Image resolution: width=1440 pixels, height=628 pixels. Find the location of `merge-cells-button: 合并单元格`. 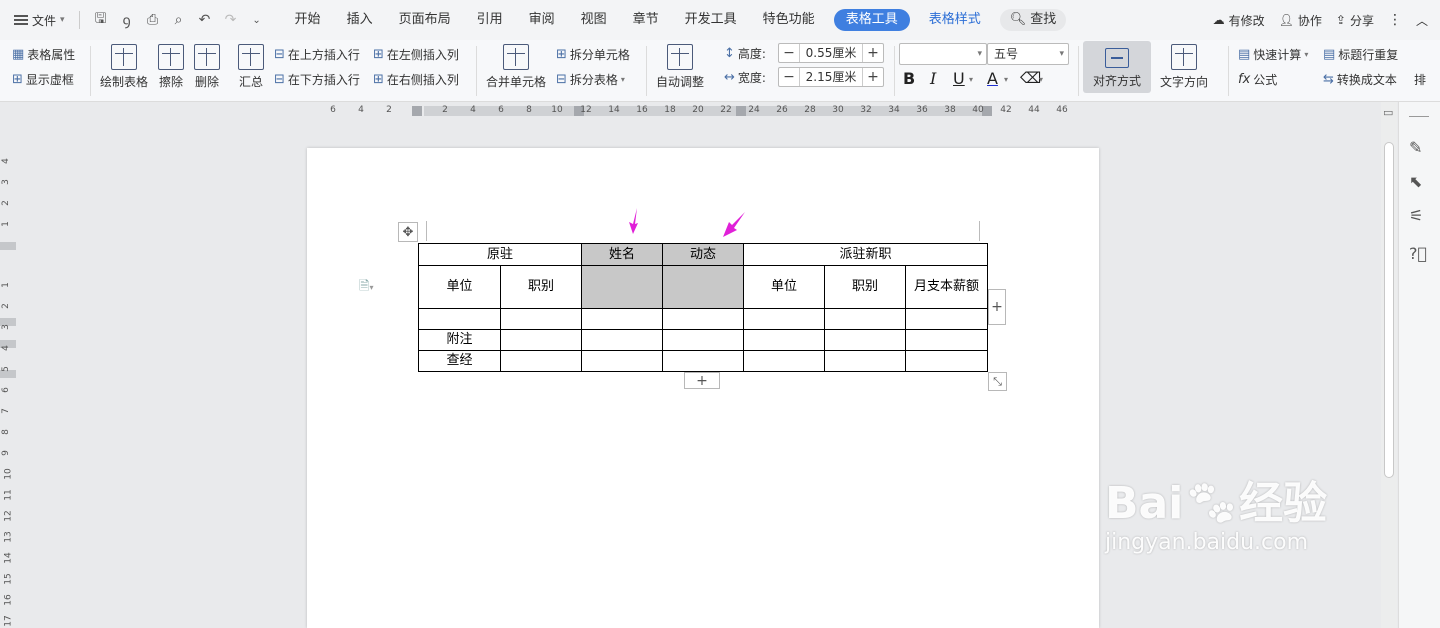

merge-cells-button: 合并单元格 is located at coordinates (516, 67).